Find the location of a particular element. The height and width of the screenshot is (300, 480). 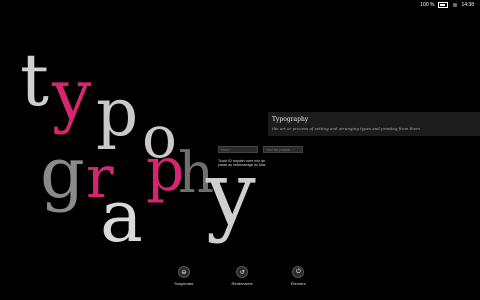

sleep-button: ⊖ Suspendre is located at coordinates (184, 276).